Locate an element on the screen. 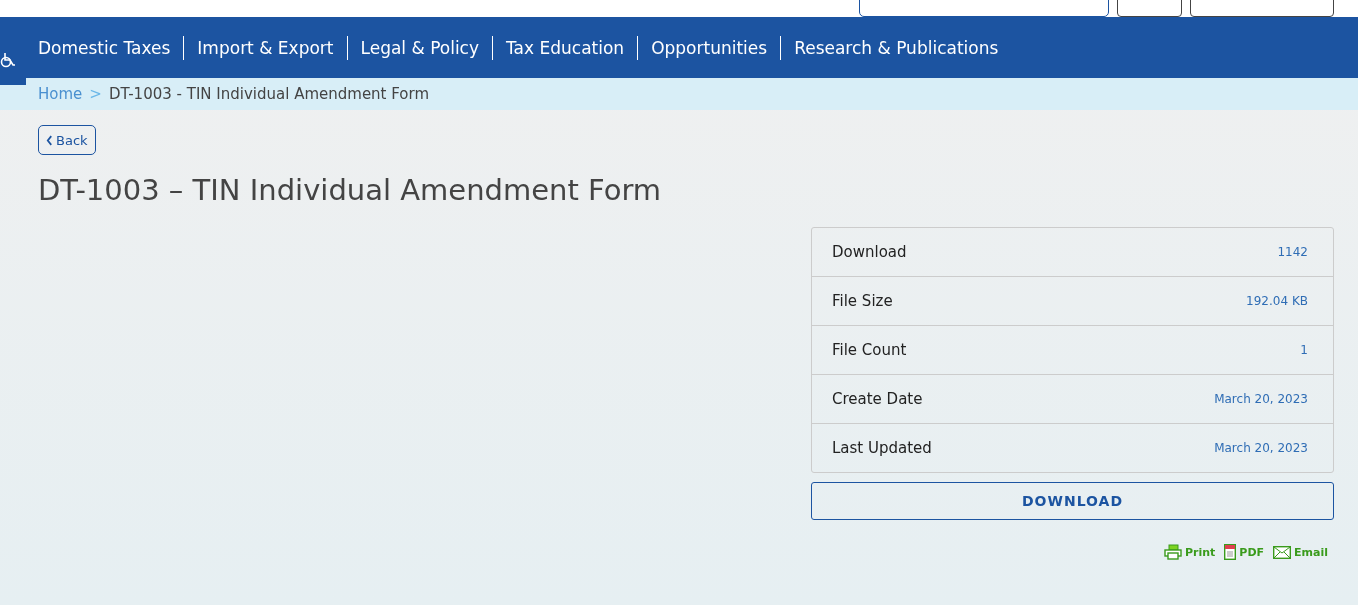  detail-label: Last Updated is located at coordinates (882, 448).